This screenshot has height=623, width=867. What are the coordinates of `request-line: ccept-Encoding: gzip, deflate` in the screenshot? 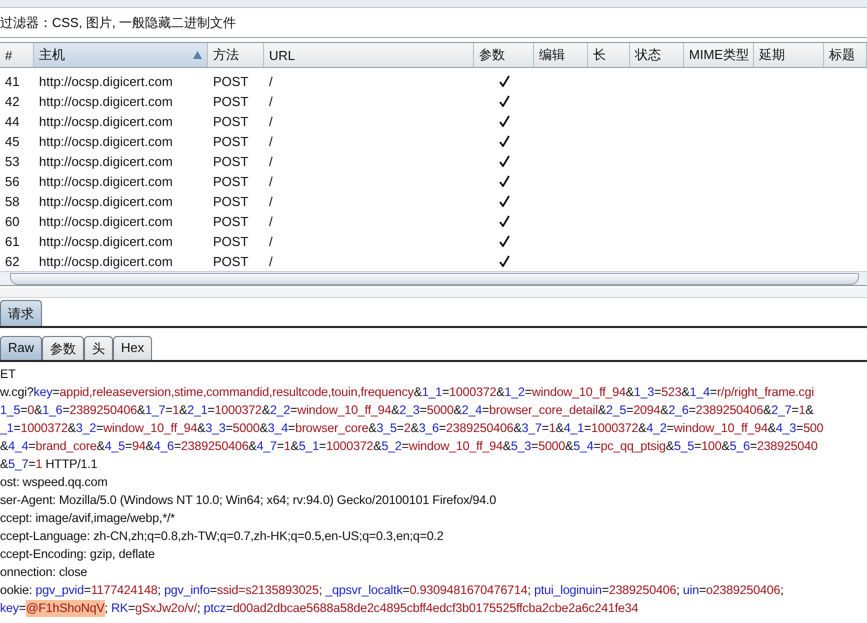 It's located at (78, 554).